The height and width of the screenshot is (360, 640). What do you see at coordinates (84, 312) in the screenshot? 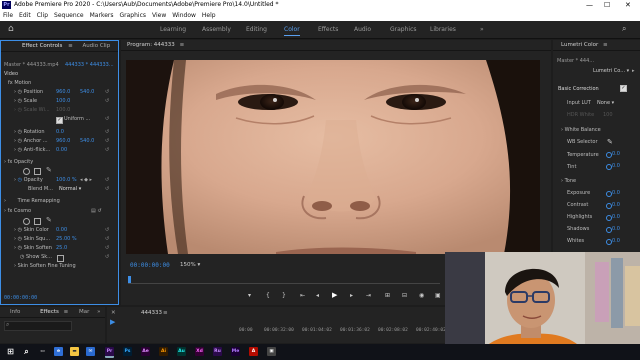
I see `tab-markers: Mar` at bounding box center [84, 312].